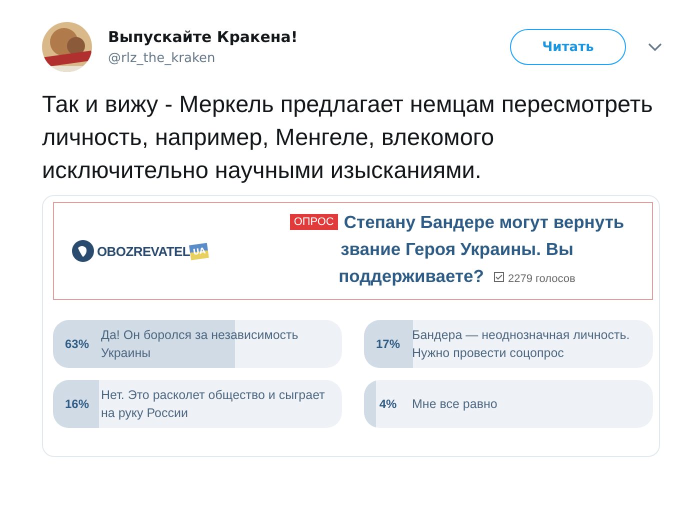 This screenshot has height=520, width=697. I want to click on poll-badge: ОПРОС, so click(314, 222).